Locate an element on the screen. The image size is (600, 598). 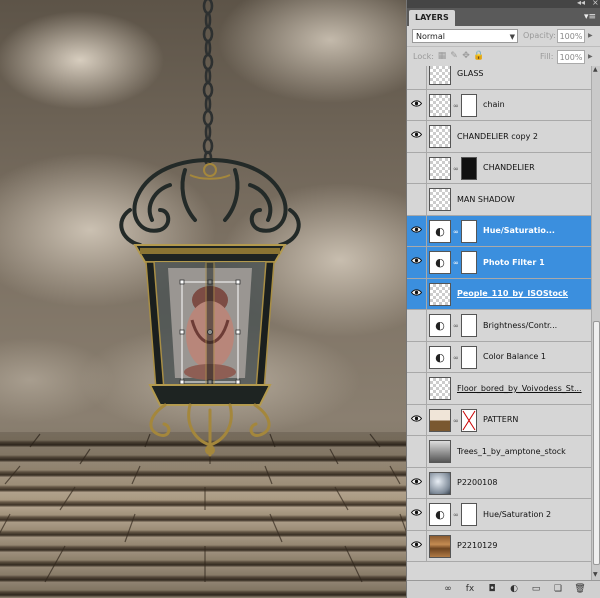
layer-name: P2200108 is located at coordinates (477, 483).